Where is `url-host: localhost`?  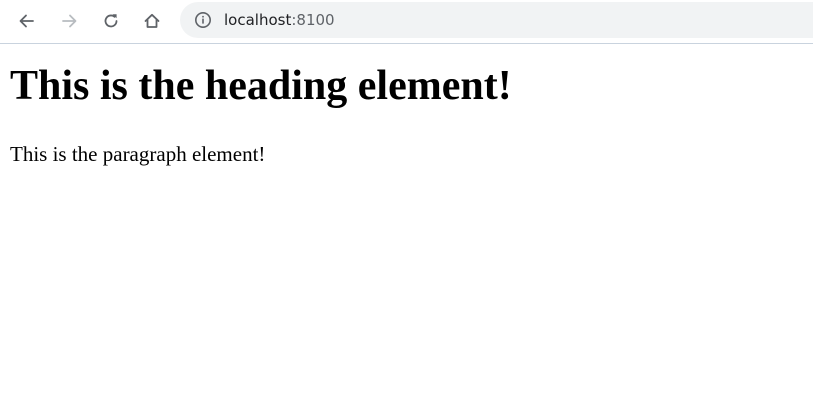 url-host: localhost is located at coordinates (258, 20).